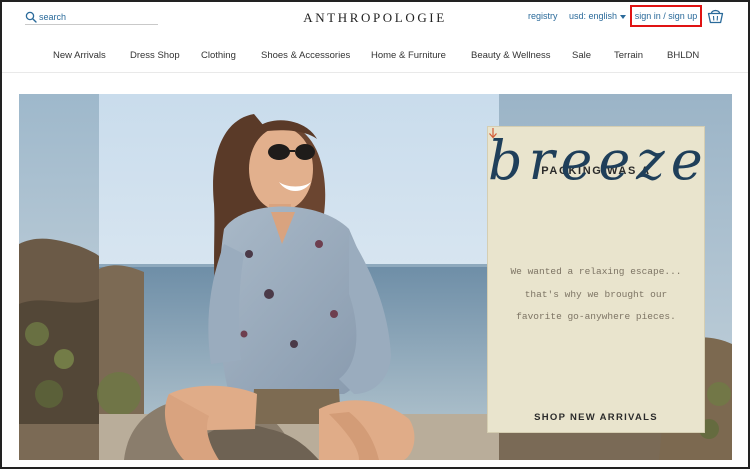 This screenshot has height=469, width=750. I want to click on nav-bhldn: BHLDN, so click(683, 55).